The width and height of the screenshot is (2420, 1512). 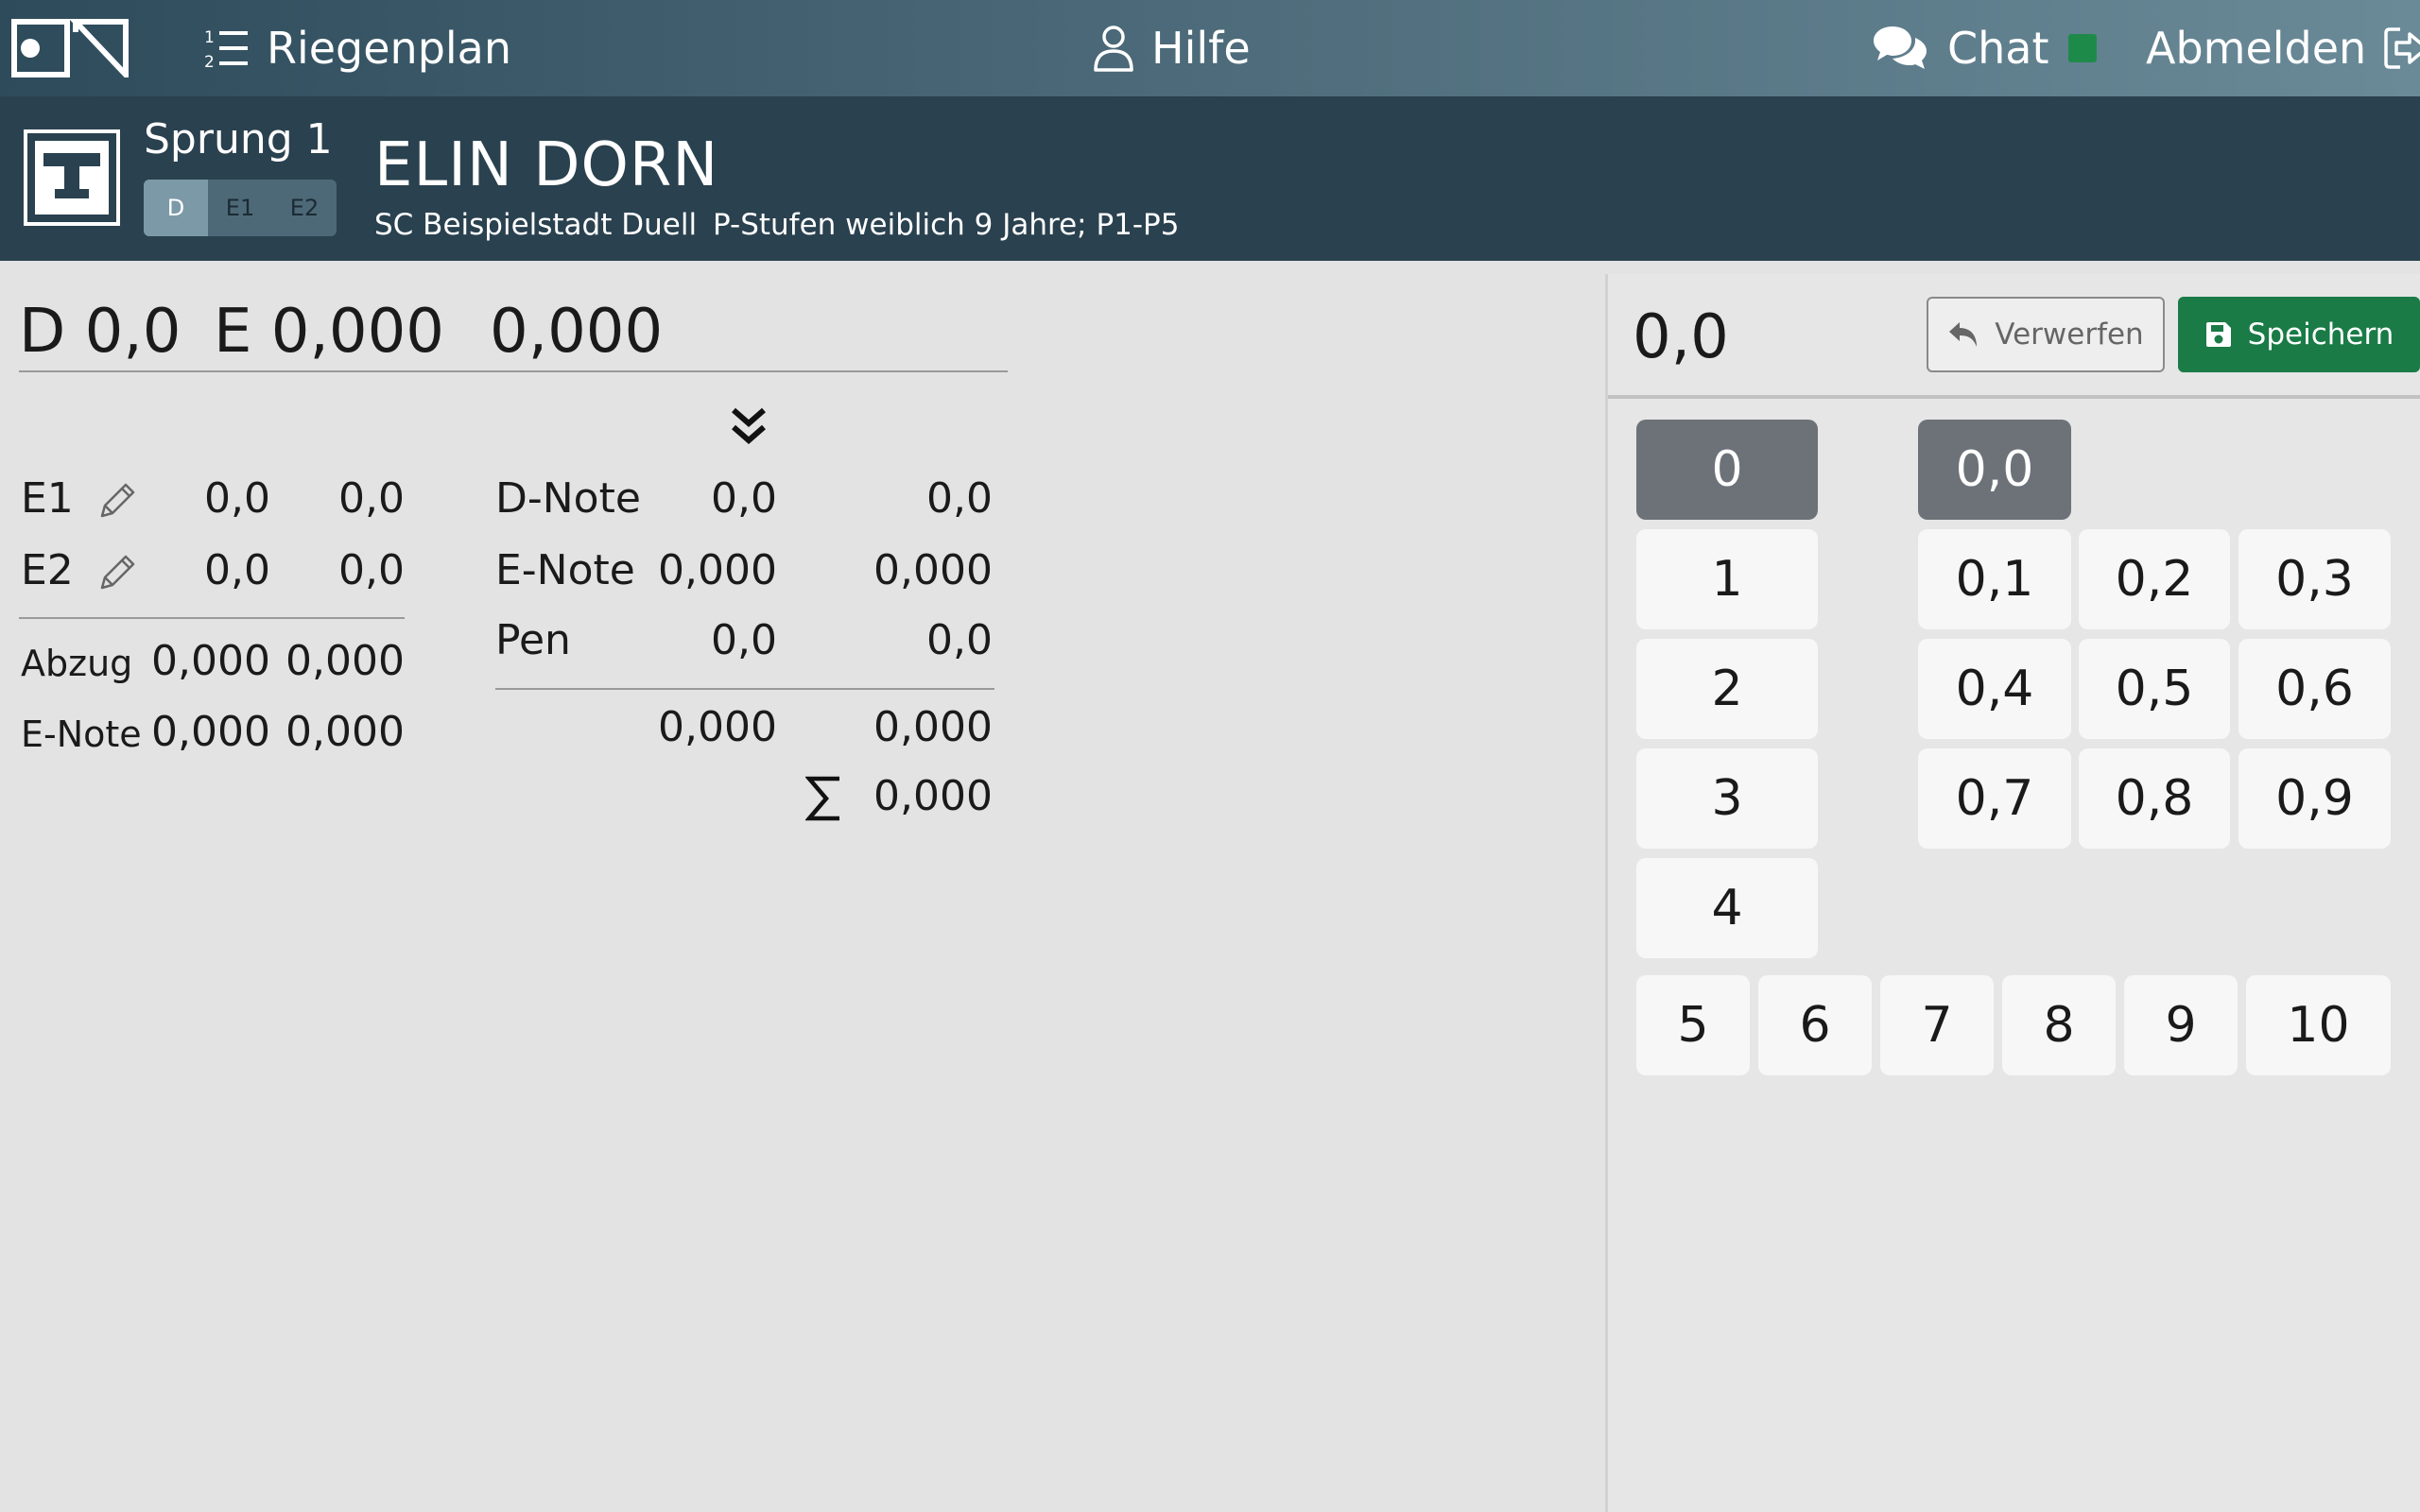 What do you see at coordinates (77, 663) in the screenshot?
I see `abzug-label: Abzug` at bounding box center [77, 663].